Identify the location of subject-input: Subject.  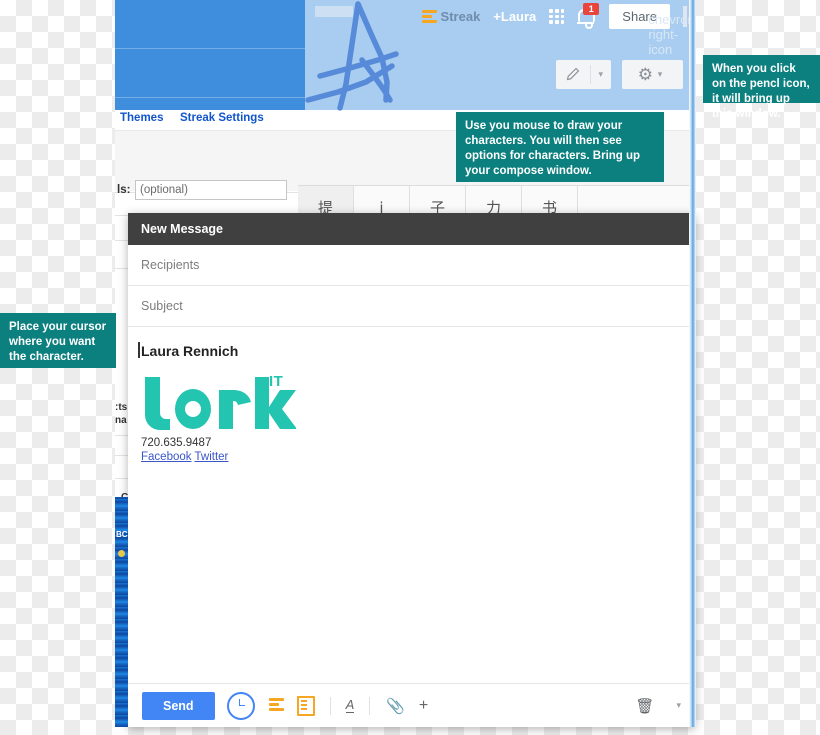
(411, 306).